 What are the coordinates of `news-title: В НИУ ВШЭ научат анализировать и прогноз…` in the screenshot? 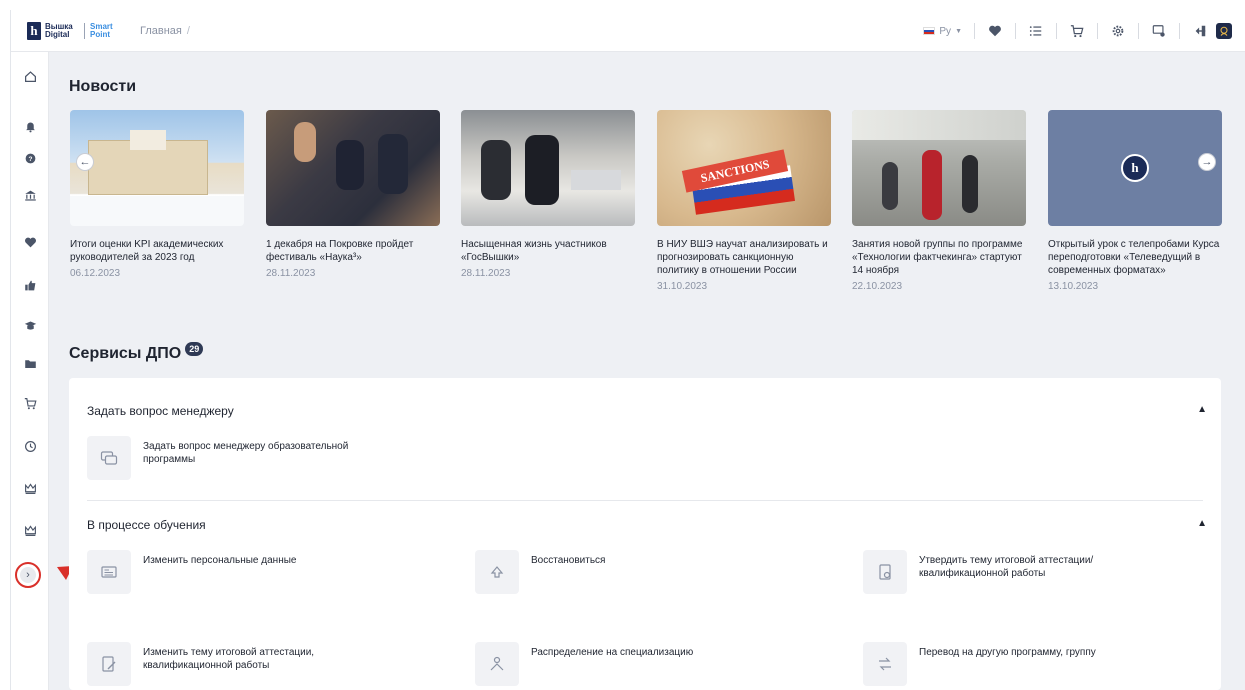 It's located at (744, 257).